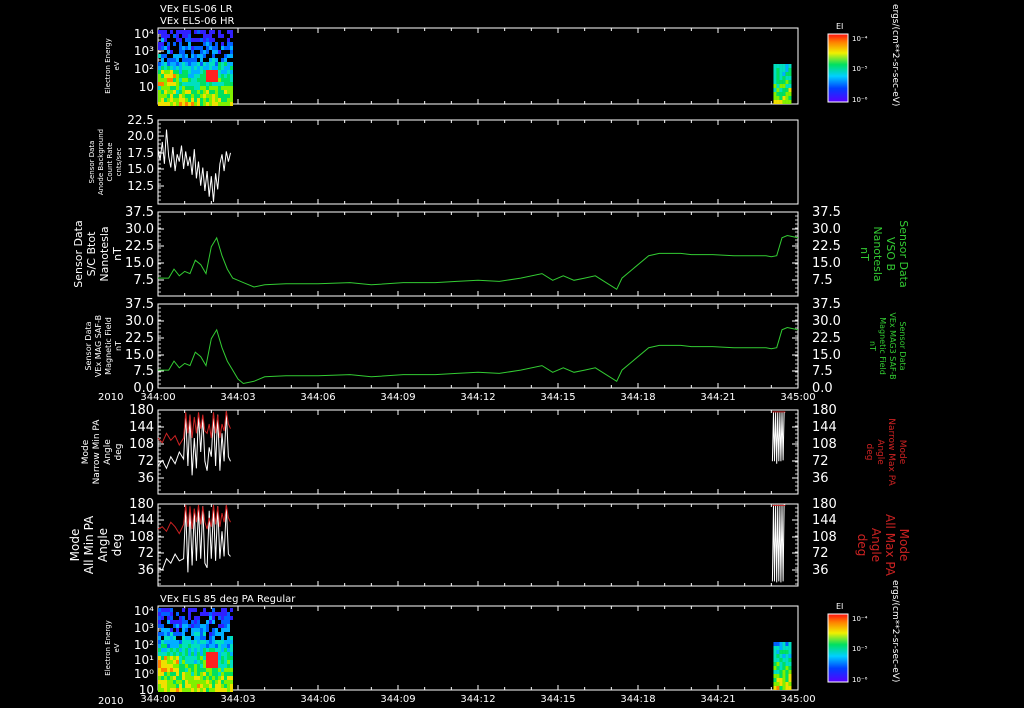 The width and height of the screenshot is (1024, 708). Describe the element at coordinates (860, 649) in the screenshot. I see `colorbar-2-tick-1: 10⁻⁵` at that location.